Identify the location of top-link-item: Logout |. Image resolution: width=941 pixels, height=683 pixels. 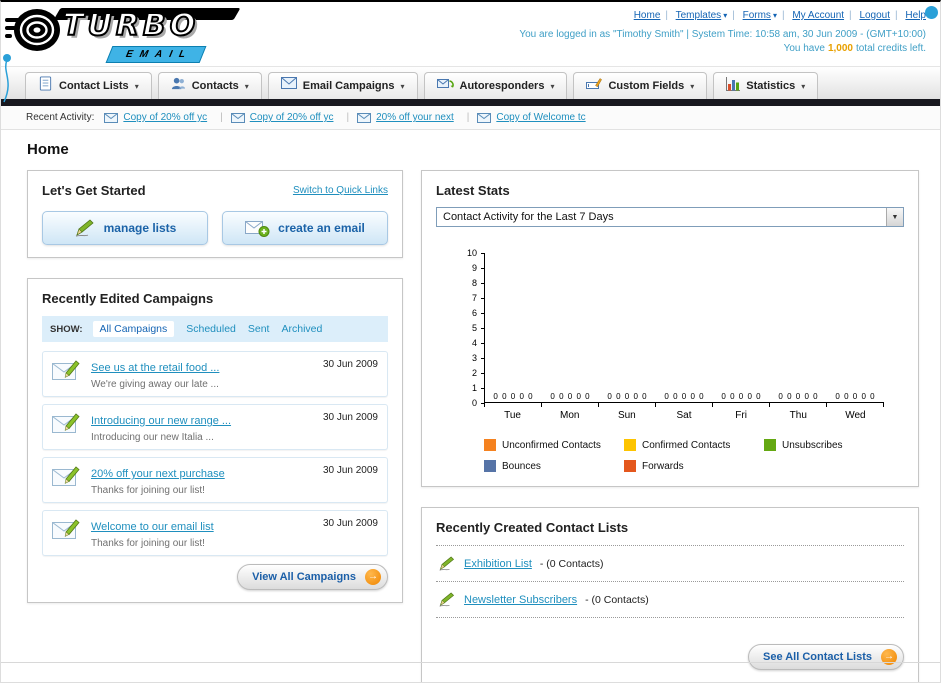
(880, 15).